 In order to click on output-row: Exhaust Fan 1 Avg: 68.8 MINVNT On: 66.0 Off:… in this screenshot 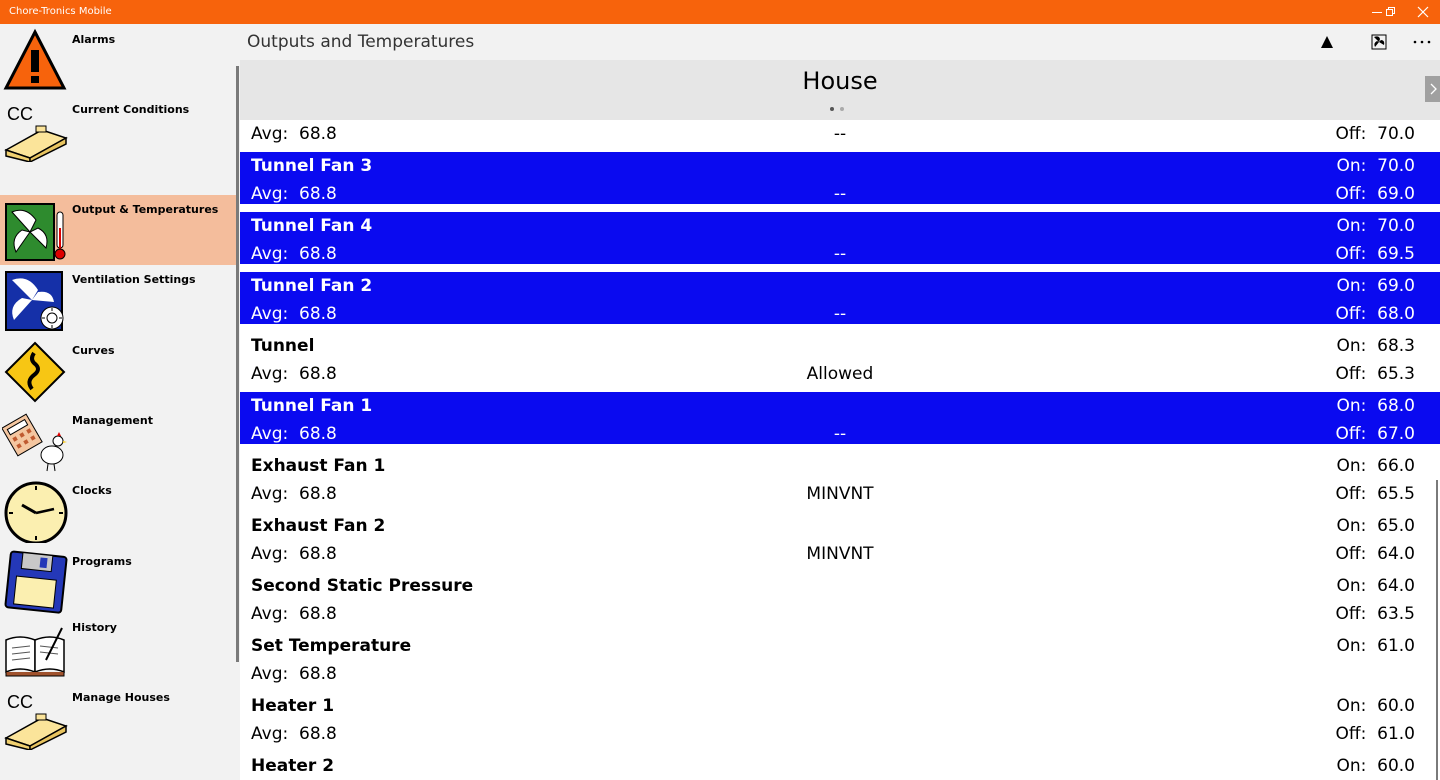, I will do `click(840, 480)`.